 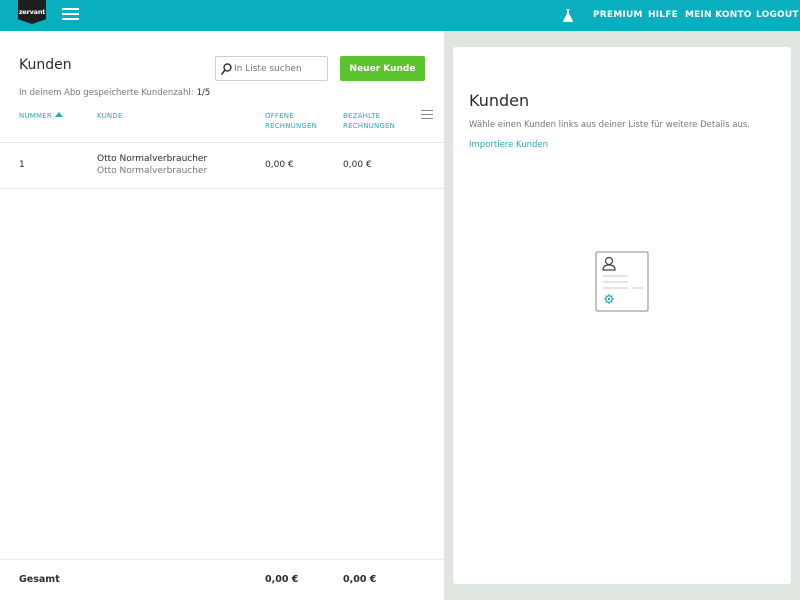 What do you see at coordinates (360, 579) in the screenshot?
I see `footer-paid-total: 0,00 €` at bounding box center [360, 579].